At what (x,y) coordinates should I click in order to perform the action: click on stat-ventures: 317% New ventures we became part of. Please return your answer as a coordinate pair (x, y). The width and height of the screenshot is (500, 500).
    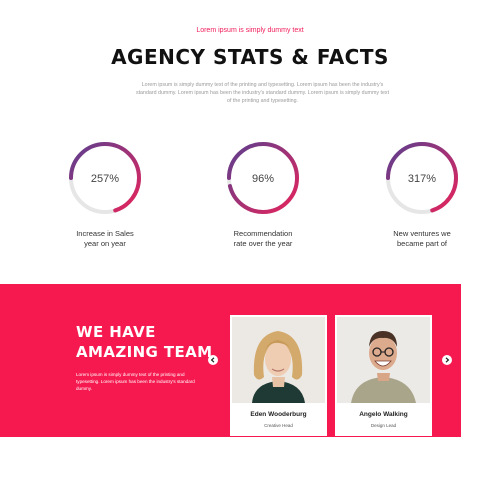
    Looking at the image, I should click on (422, 194).